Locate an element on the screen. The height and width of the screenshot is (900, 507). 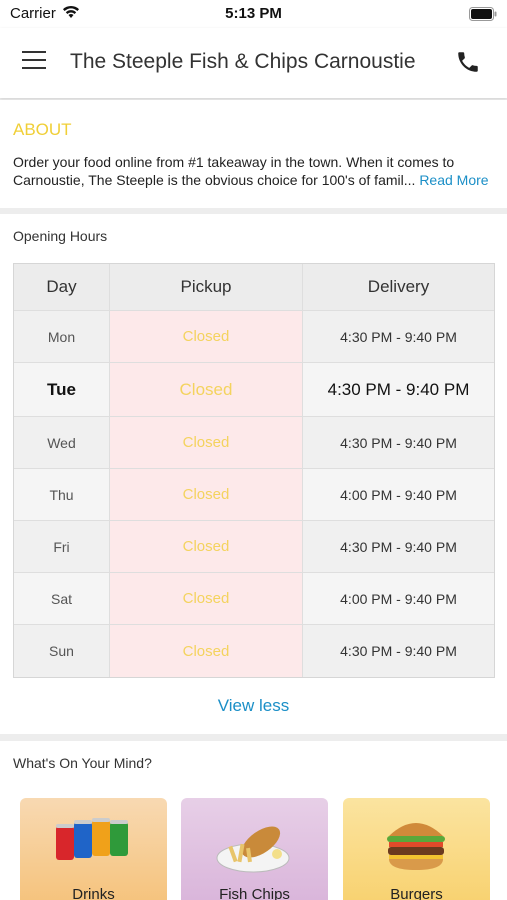
status-bar: Carrier 5:13 PM is located at coordinates (253, 14).